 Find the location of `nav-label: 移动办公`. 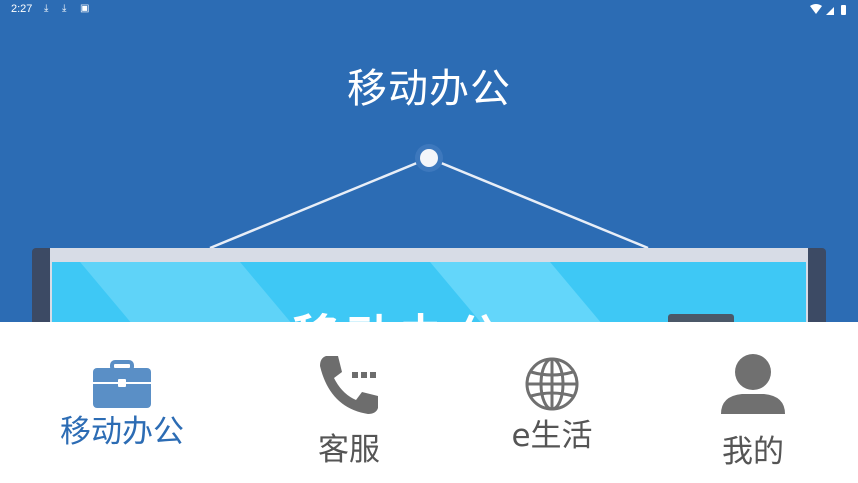

nav-label: 移动办公 is located at coordinates (122, 432).